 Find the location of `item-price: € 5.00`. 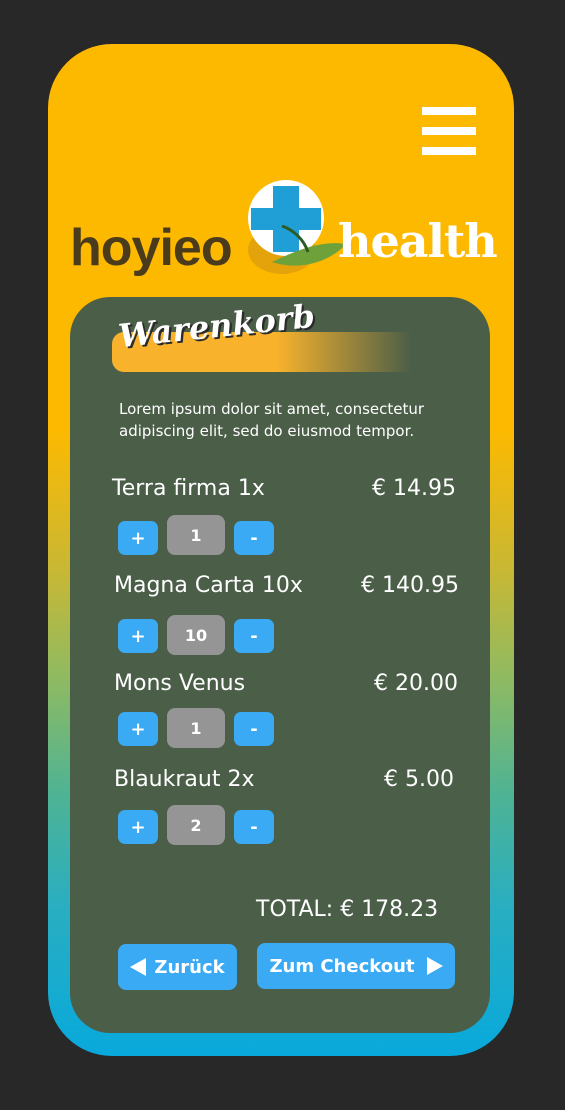

item-price: € 5.00 is located at coordinates (419, 779).